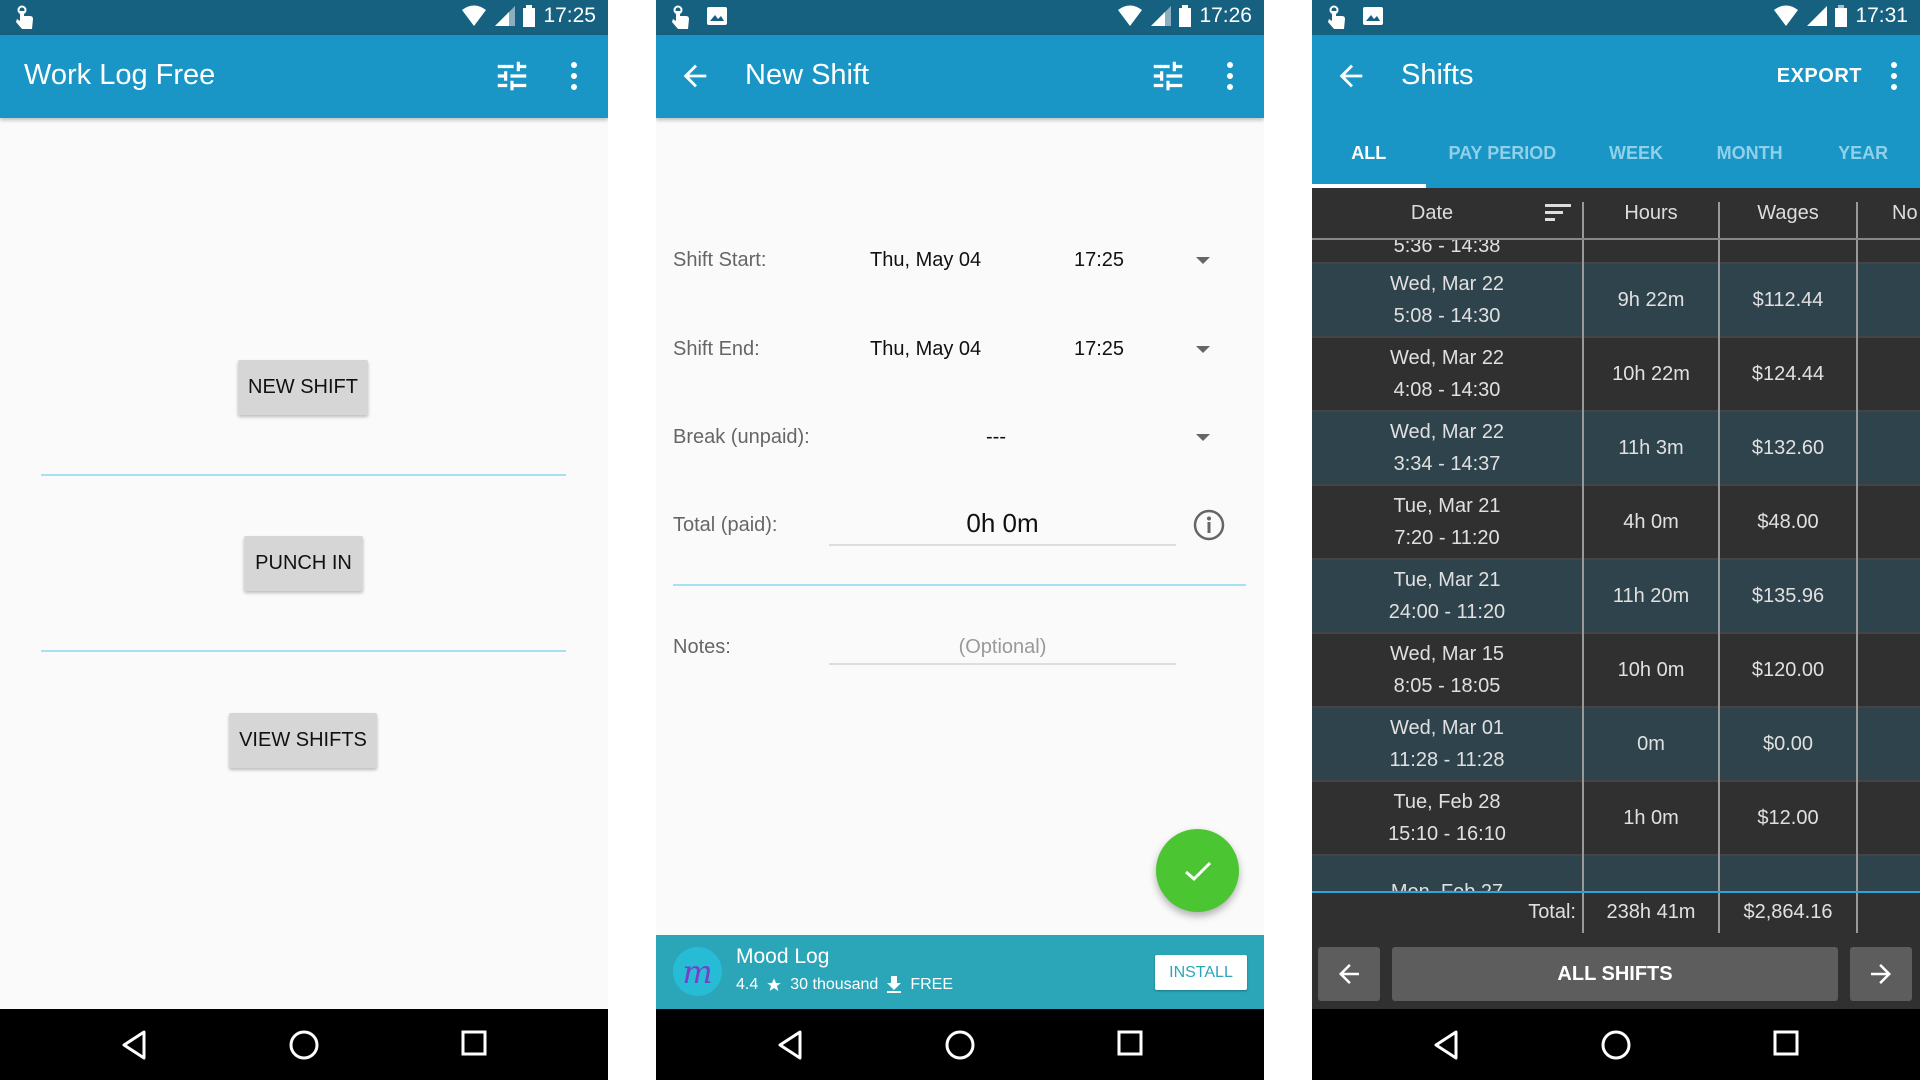 The image size is (1920, 1080). I want to click on column-header-wages: Wages, so click(1788, 213).